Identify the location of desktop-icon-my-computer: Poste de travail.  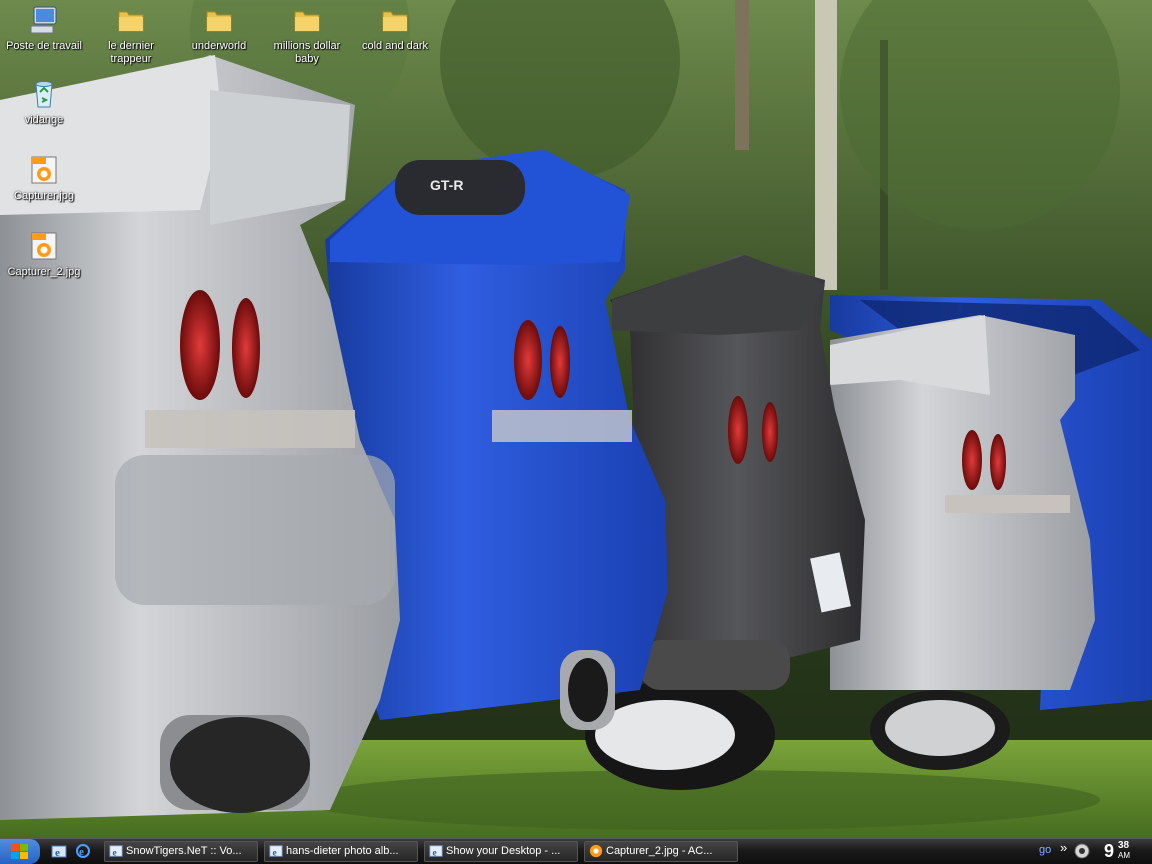
(44, 28).